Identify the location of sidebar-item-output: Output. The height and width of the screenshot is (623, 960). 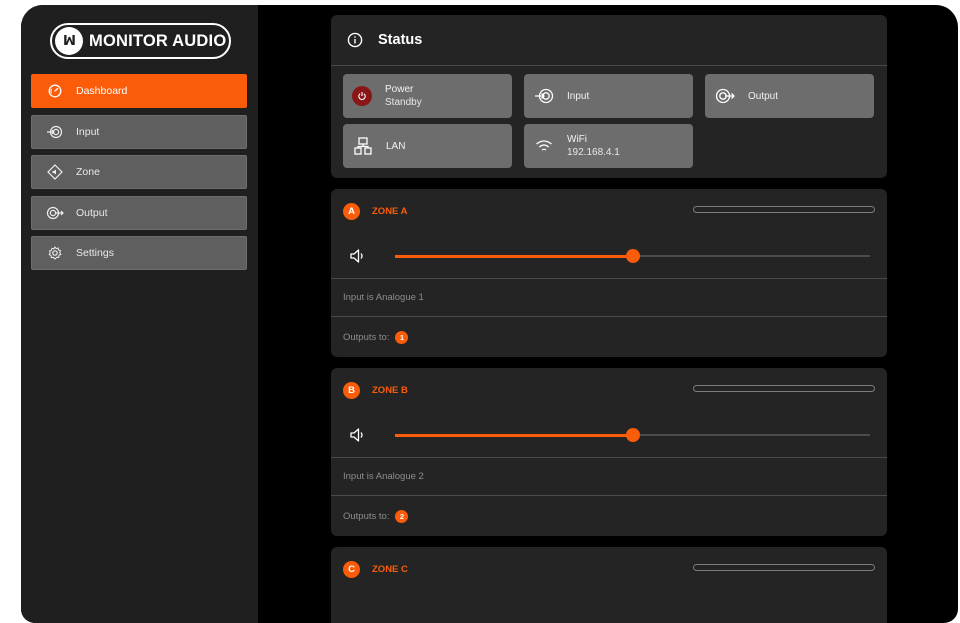
(139, 212).